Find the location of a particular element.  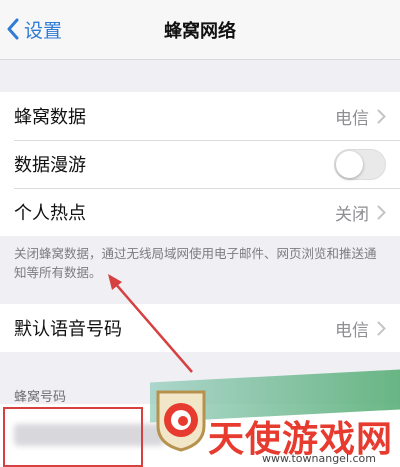

annotation-highlight-box is located at coordinates (73, 437).